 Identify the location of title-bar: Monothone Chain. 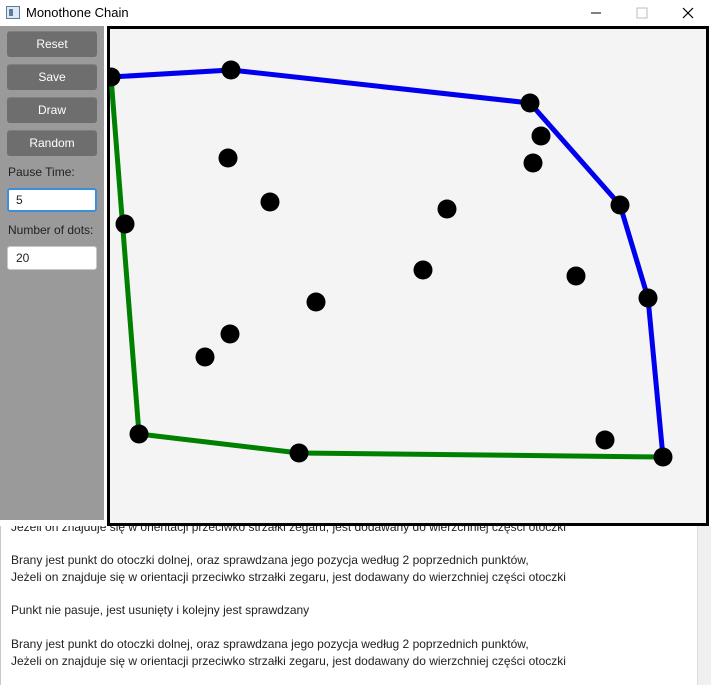
(355, 13).